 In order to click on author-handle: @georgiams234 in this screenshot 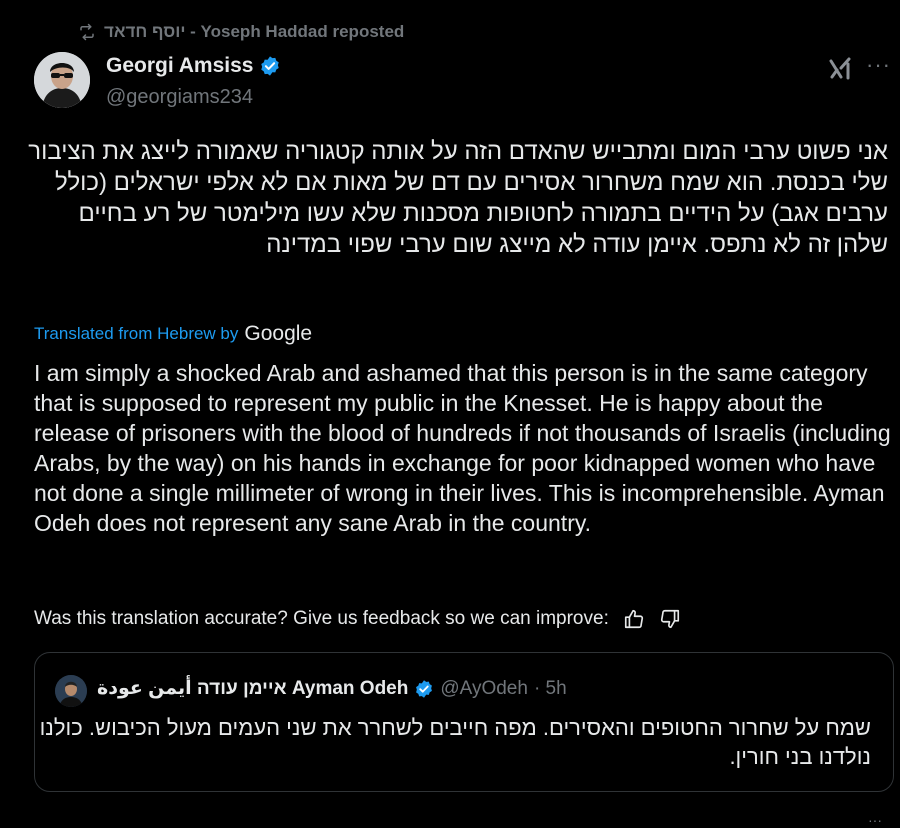, I will do `click(179, 97)`.